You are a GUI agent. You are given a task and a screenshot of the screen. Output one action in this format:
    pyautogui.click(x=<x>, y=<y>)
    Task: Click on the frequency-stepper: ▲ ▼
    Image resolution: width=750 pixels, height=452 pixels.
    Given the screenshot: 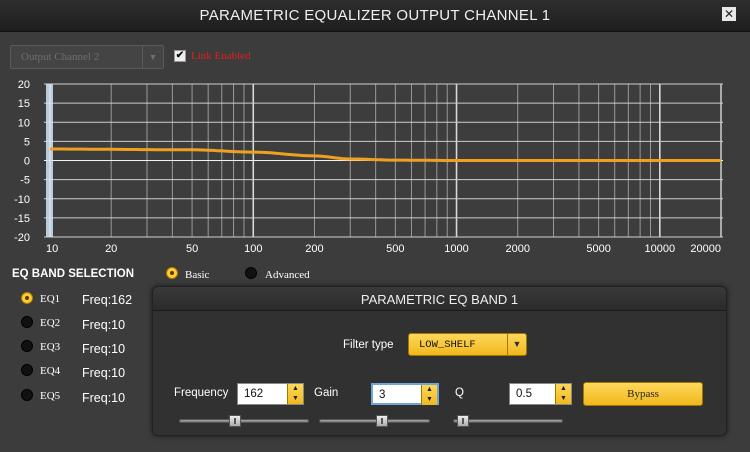 What is the action you would take?
    pyautogui.click(x=295, y=394)
    